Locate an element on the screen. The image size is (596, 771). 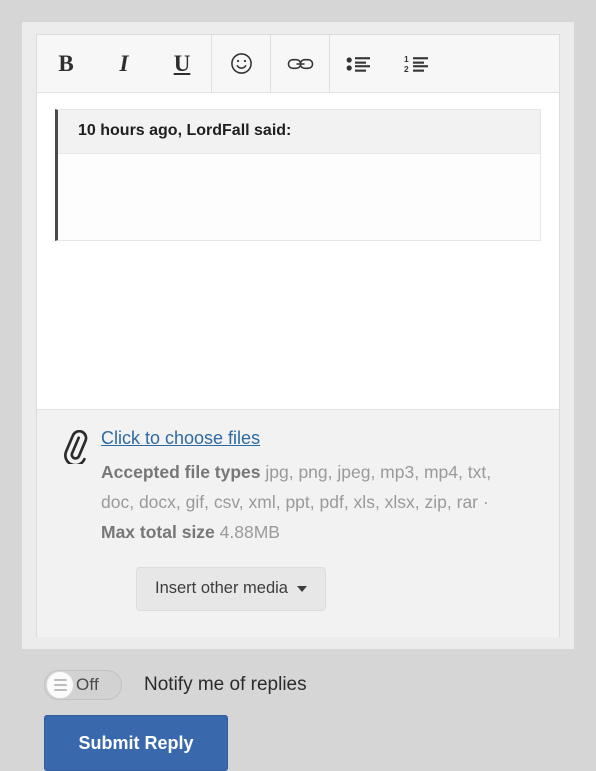
numbered-list-digit-one: 1 is located at coordinates (406, 59).